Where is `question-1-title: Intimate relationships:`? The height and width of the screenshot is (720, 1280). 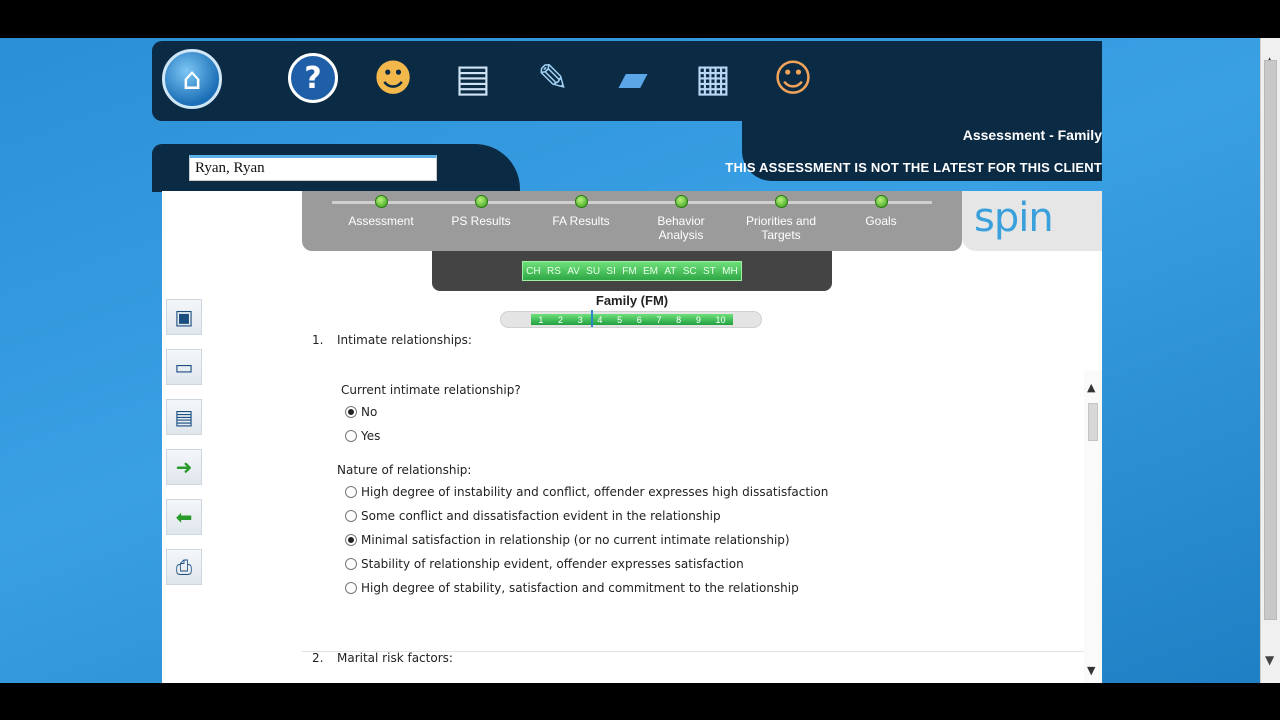
question-1-title: Intimate relationships: is located at coordinates (404, 340).